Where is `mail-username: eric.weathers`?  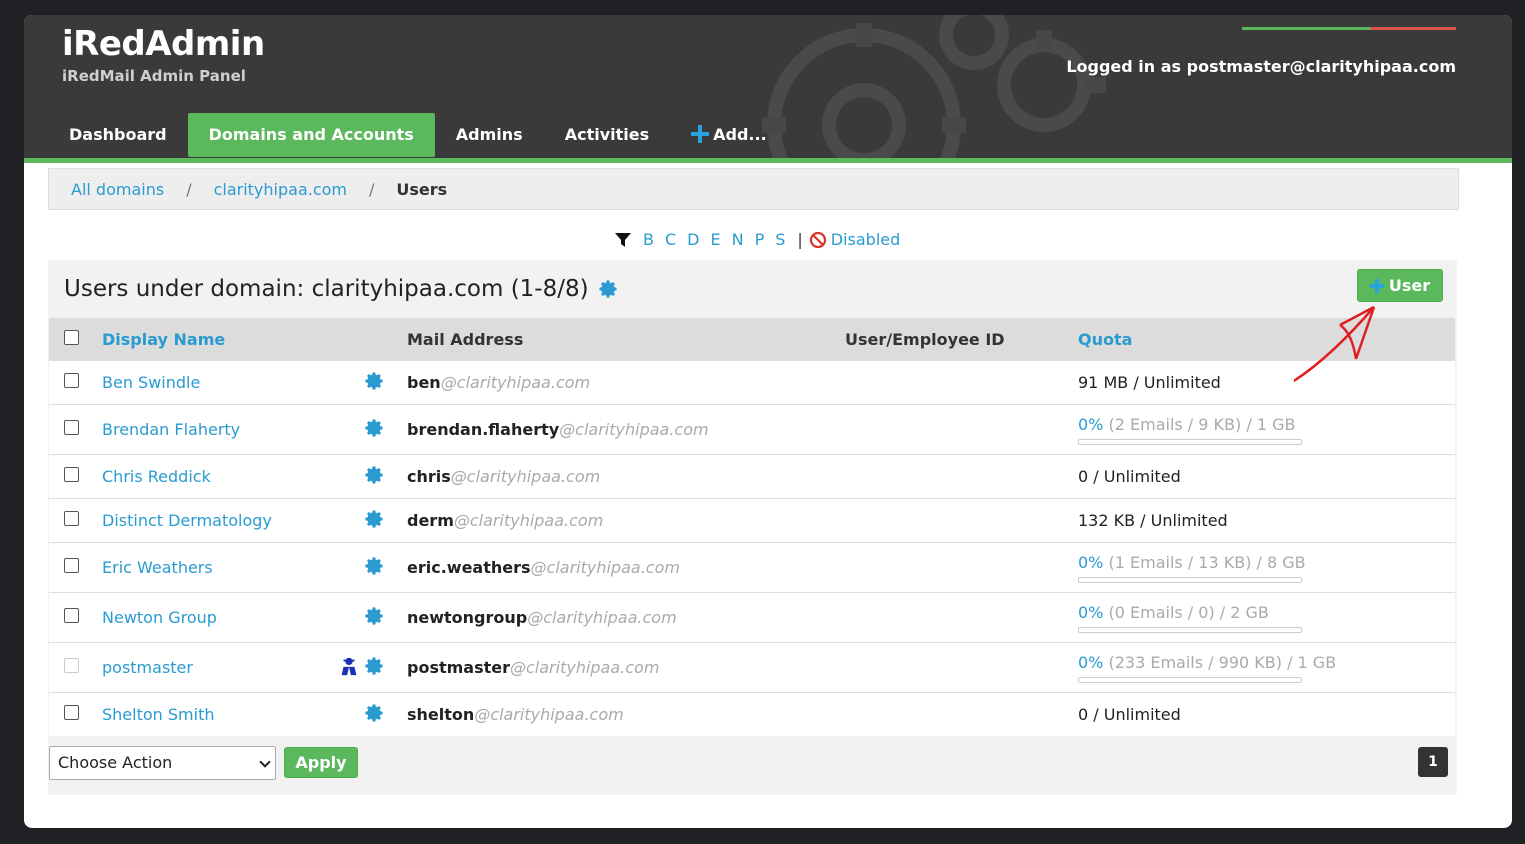 mail-username: eric.weathers is located at coordinates (469, 567).